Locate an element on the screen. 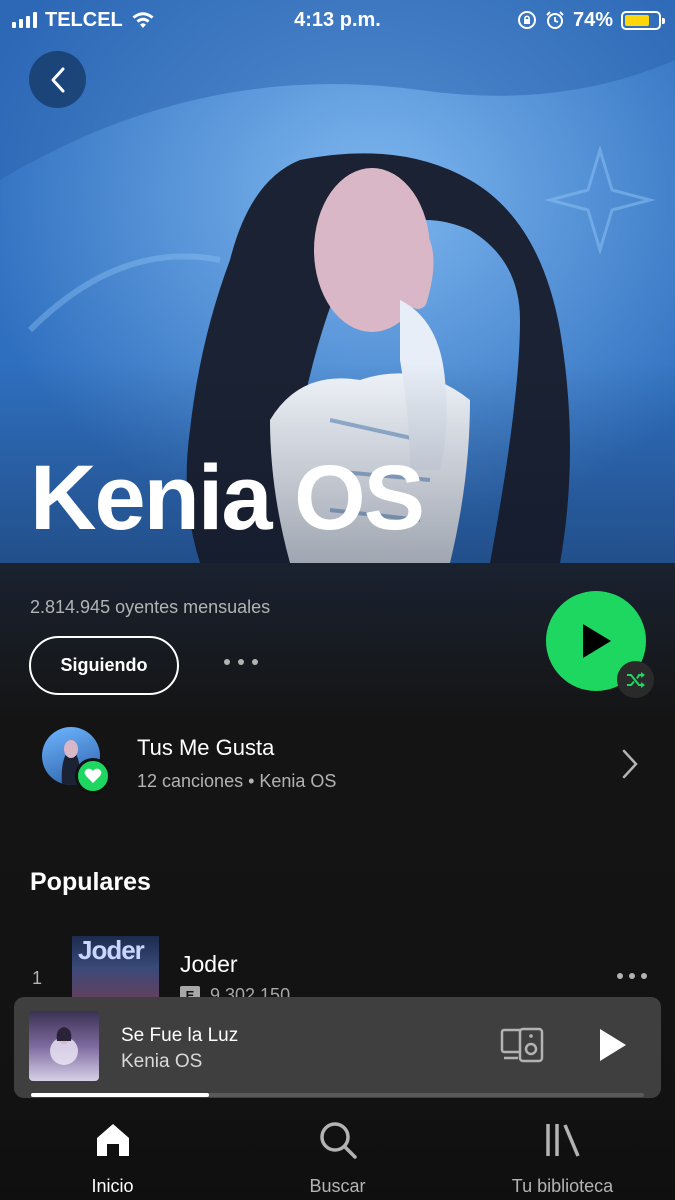 The image size is (675, 1200). heart-icon is located at coordinates (93, 776).